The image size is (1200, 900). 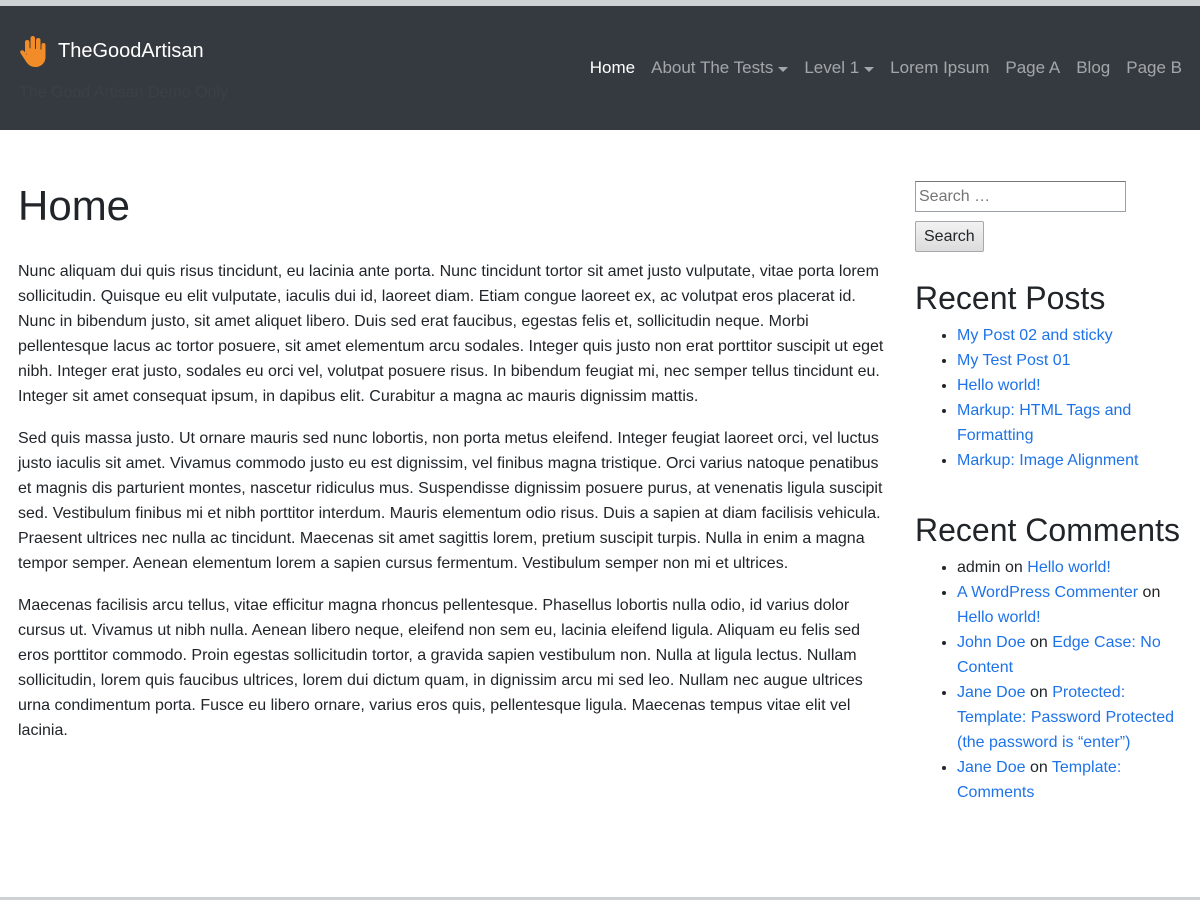 I want to click on comment-author-link: John Doe, so click(x=991, y=642).